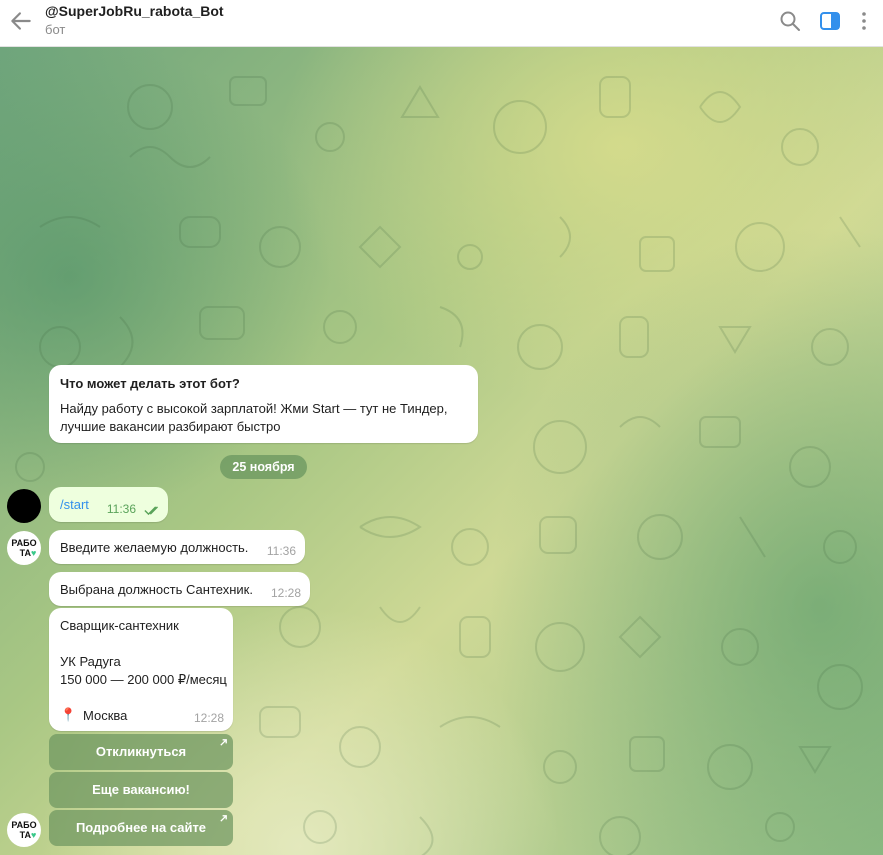 This screenshot has height=855, width=883. I want to click on start-command-link: /start, so click(74, 505).